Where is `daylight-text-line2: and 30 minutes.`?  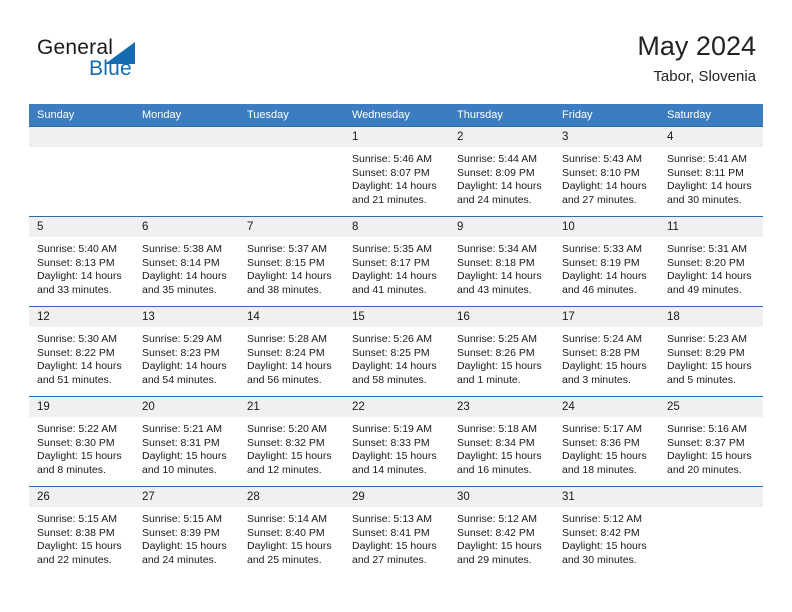 daylight-text-line2: and 30 minutes. is located at coordinates (599, 559).